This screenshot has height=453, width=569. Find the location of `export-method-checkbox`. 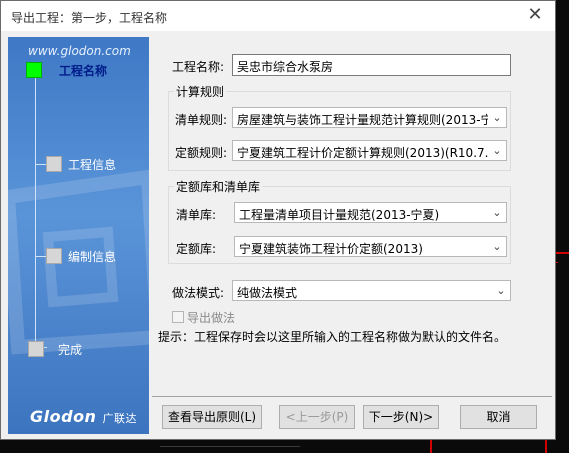

export-method-checkbox is located at coordinates (178, 317).